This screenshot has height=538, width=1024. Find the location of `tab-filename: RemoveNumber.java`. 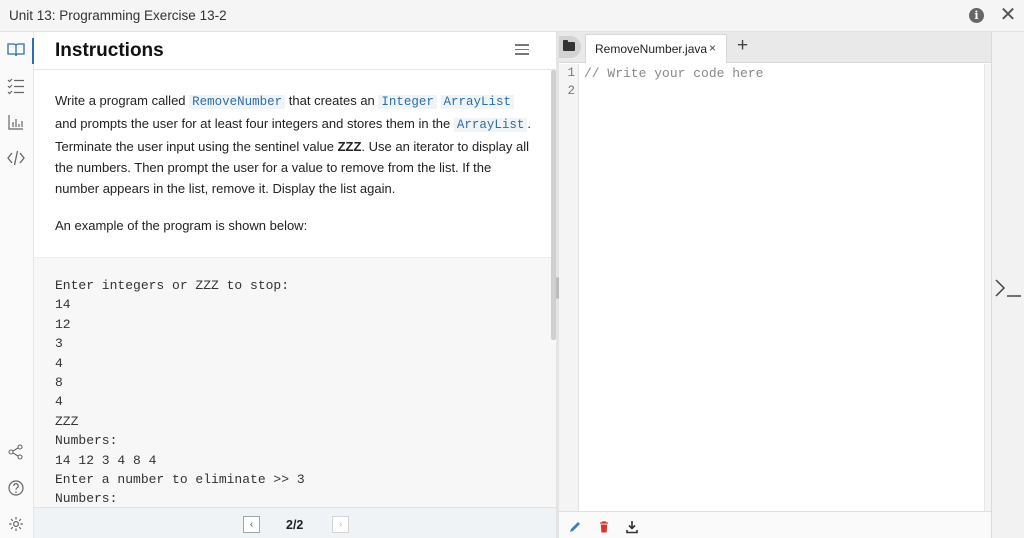

tab-filename: RemoveNumber.java is located at coordinates (651, 49).